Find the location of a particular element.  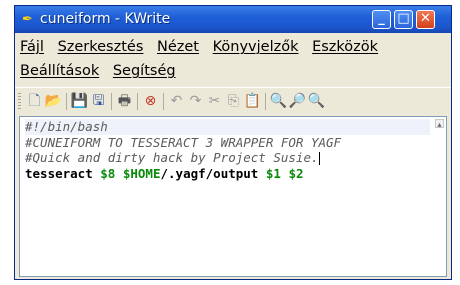

menu-help: Segítség is located at coordinates (144, 71).